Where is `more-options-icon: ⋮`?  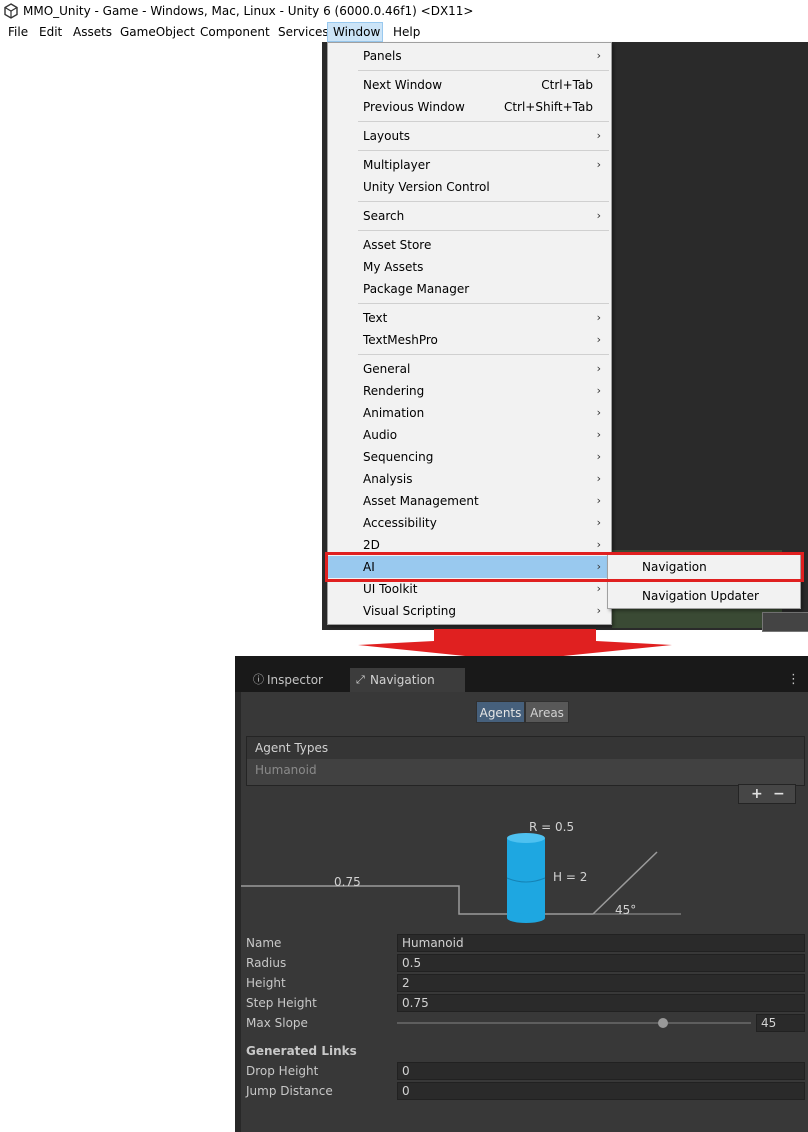 more-options-icon: ⋮ is located at coordinates (793, 679).